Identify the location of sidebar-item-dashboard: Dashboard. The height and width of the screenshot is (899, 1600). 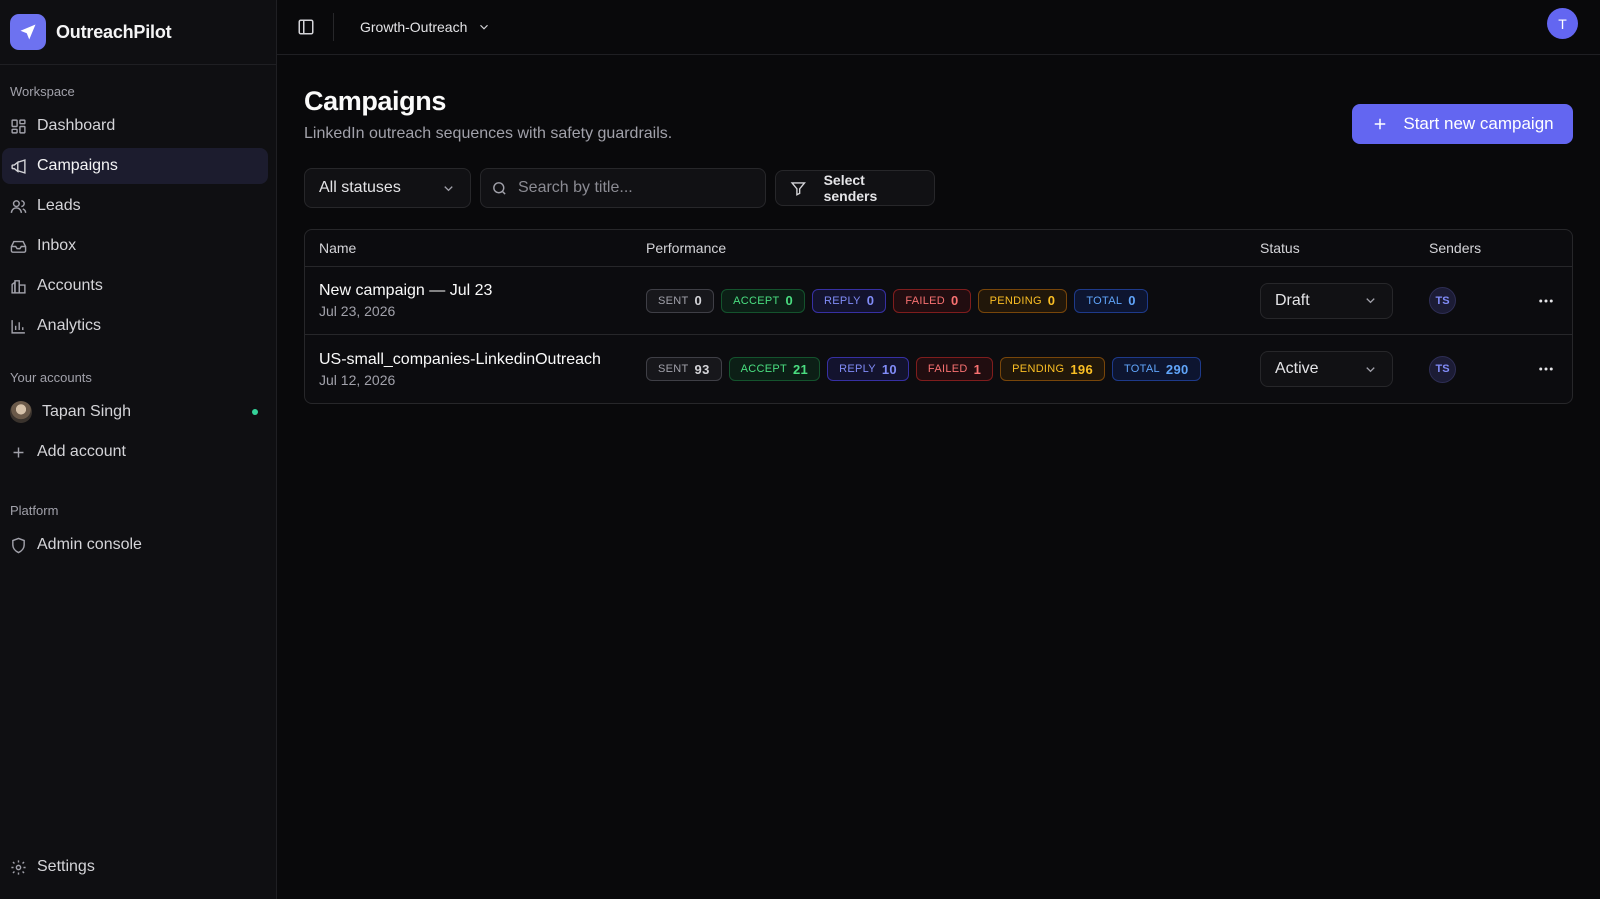
(135, 126).